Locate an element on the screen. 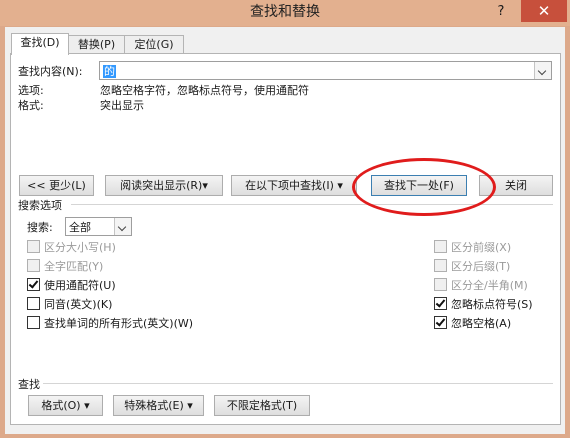 The width and height of the screenshot is (570, 438). no-formatting-button: 不限定格式(T) is located at coordinates (262, 405).